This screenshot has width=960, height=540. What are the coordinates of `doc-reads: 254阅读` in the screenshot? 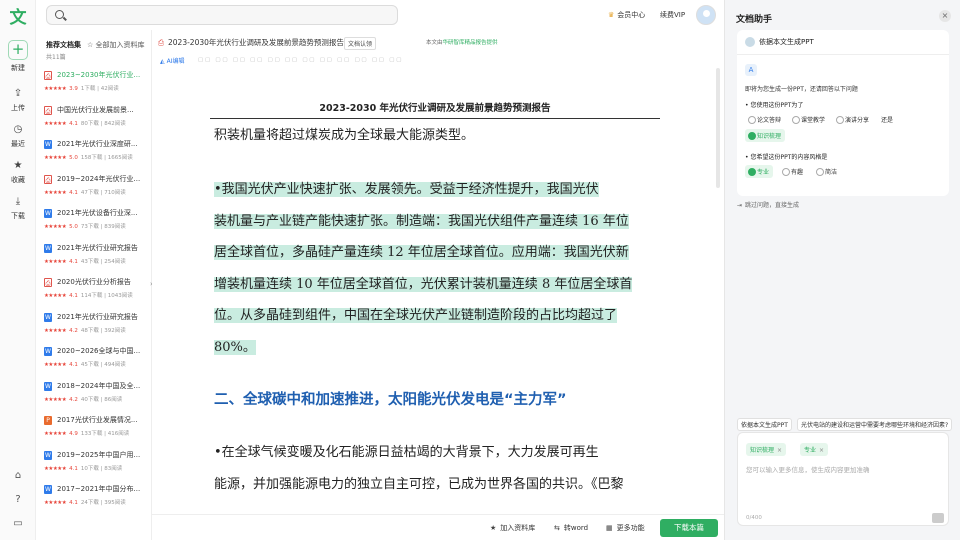 It's located at (115, 261).